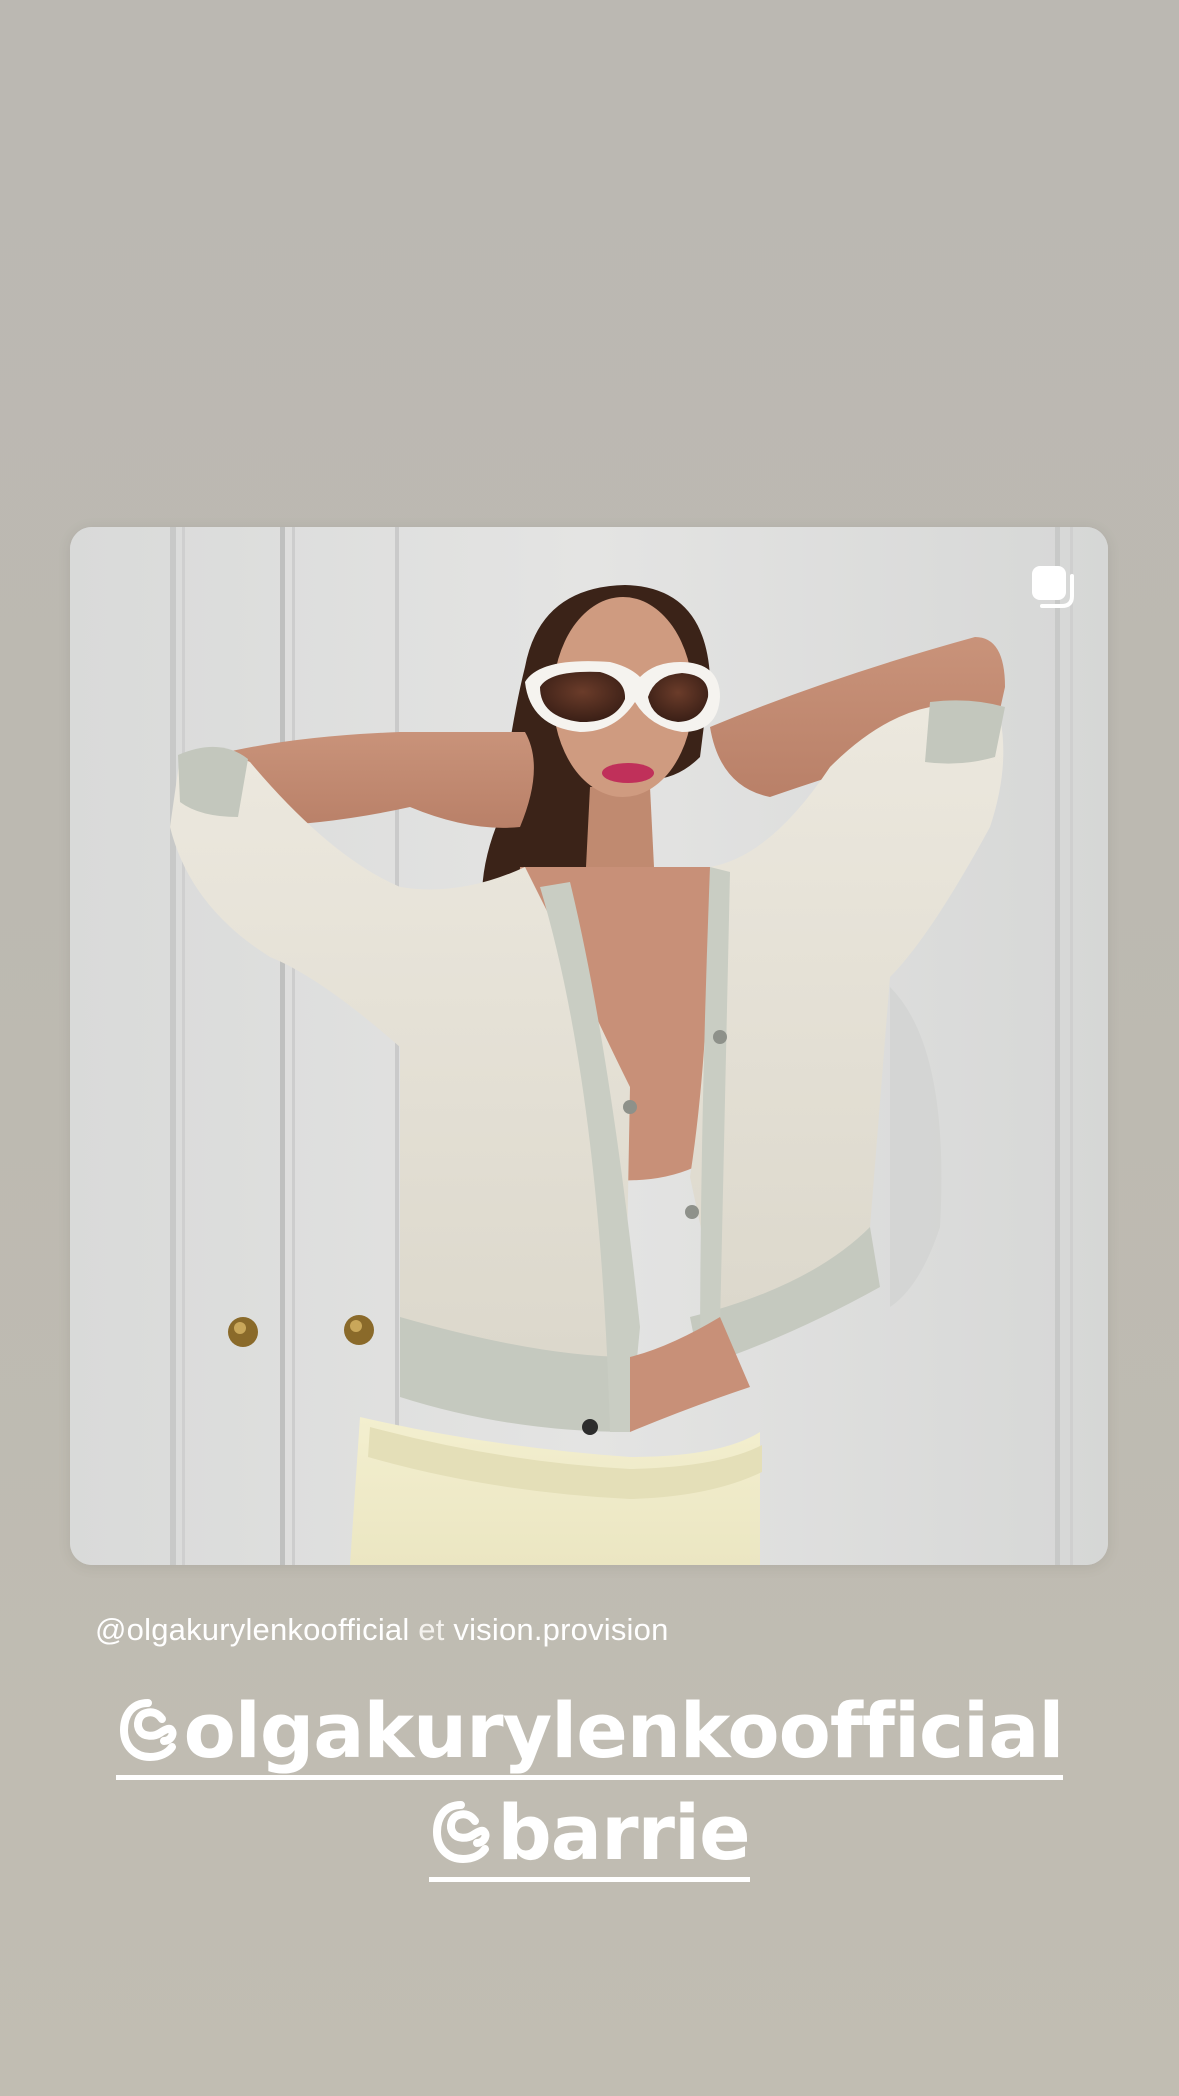  Describe the element at coordinates (623, 1832) in the screenshot. I see `mention-handle-2: barrie` at that location.